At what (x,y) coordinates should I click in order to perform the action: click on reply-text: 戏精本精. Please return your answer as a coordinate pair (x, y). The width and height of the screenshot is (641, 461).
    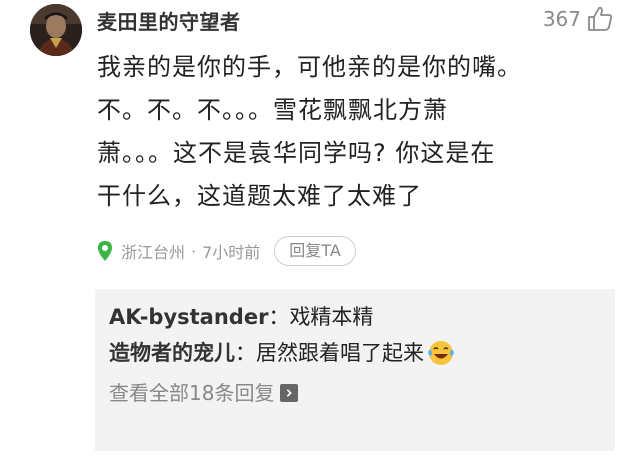
    Looking at the image, I should click on (331, 317).